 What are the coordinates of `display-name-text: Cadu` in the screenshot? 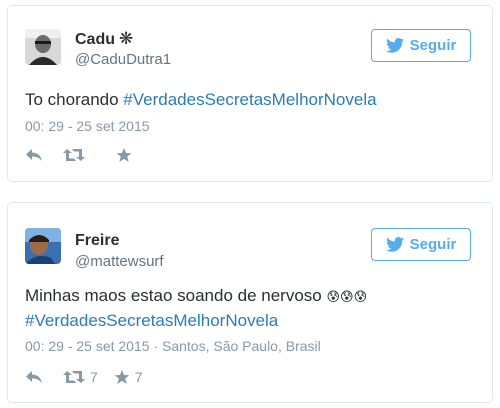 It's located at (95, 39).